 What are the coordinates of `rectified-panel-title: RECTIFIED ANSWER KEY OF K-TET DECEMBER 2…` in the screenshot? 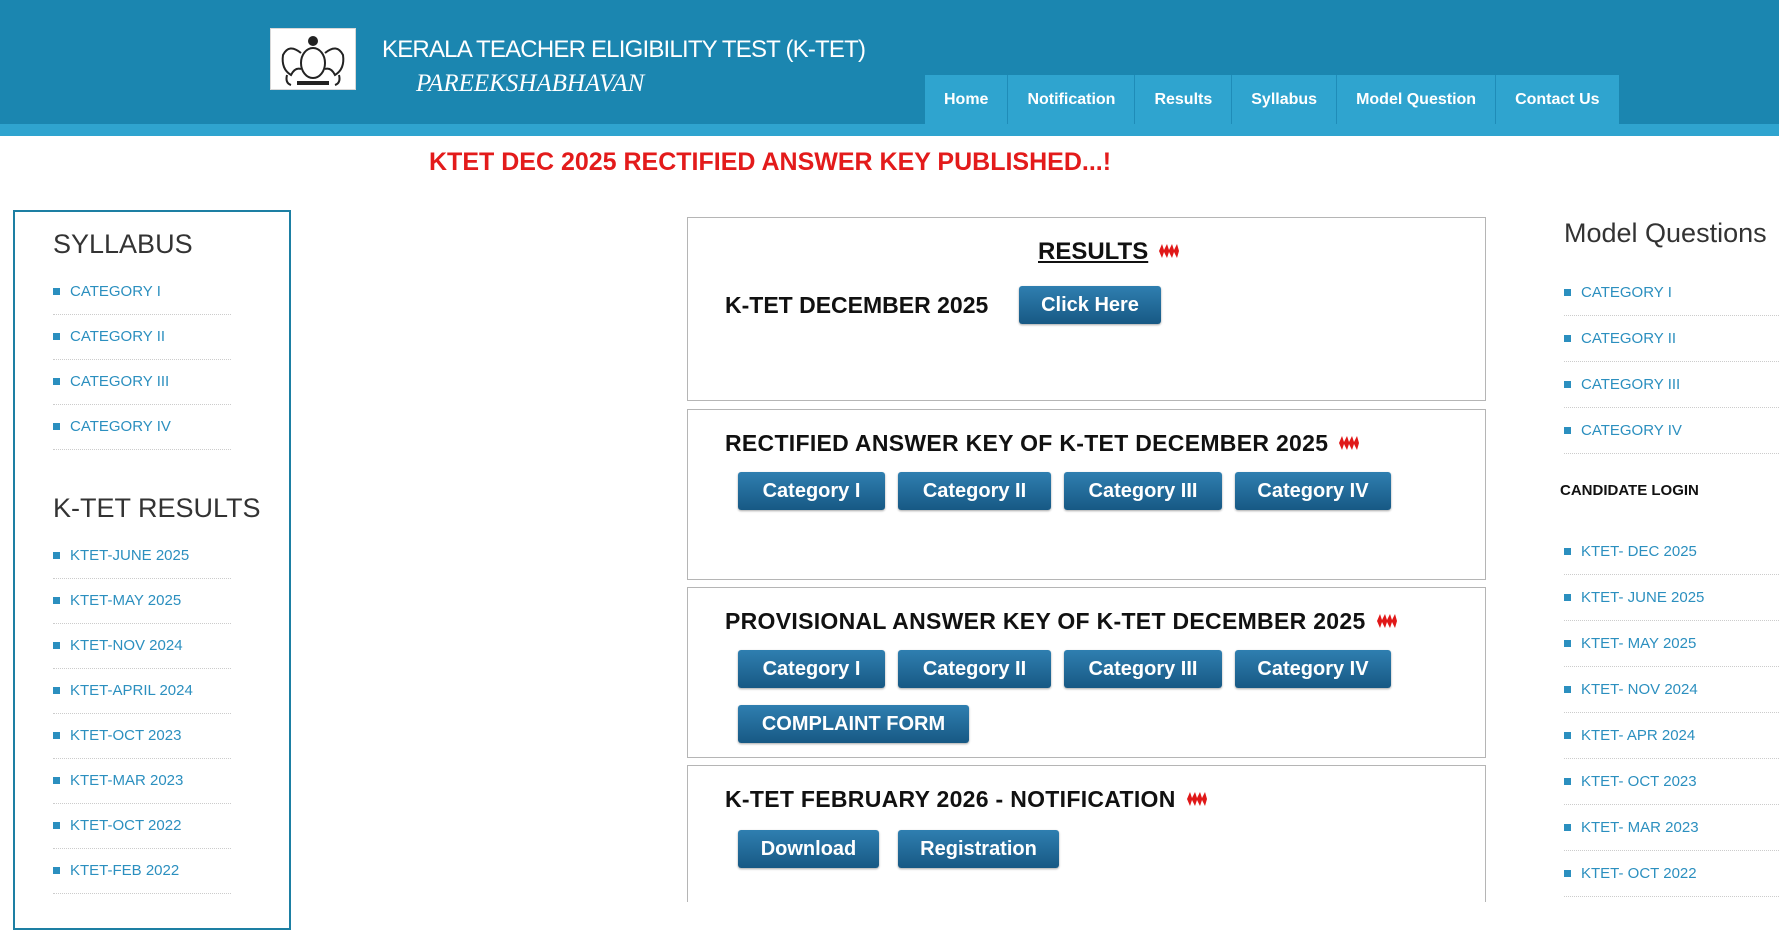 It's located at (1042, 443).